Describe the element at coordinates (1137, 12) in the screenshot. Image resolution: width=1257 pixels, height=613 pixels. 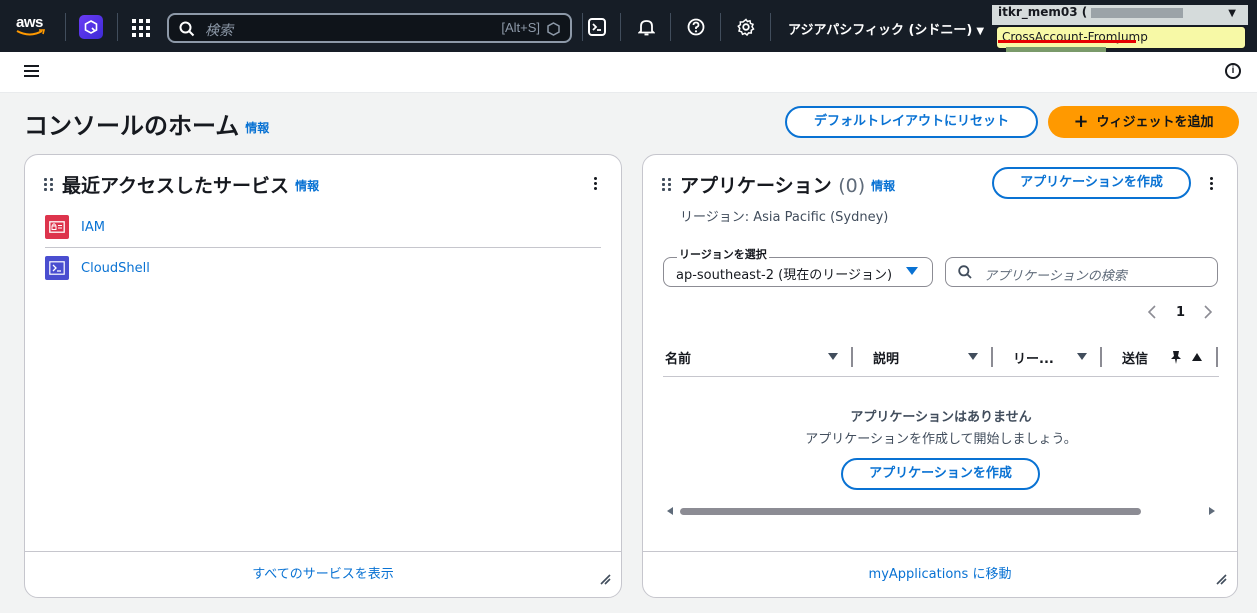
I see `redacted-account-id` at that location.